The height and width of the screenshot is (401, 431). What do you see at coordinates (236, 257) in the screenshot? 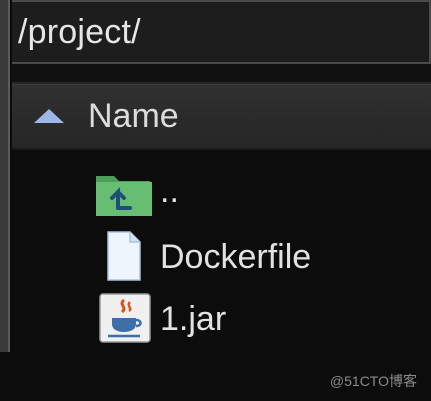
I see `list-item-label: Dockerfile` at bounding box center [236, 257].